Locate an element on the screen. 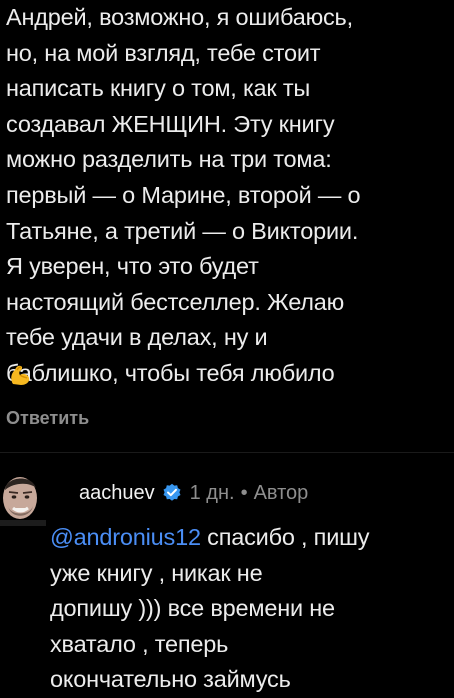 The image size is (454, 698). avatar-image is located at coordinates (23, 498).